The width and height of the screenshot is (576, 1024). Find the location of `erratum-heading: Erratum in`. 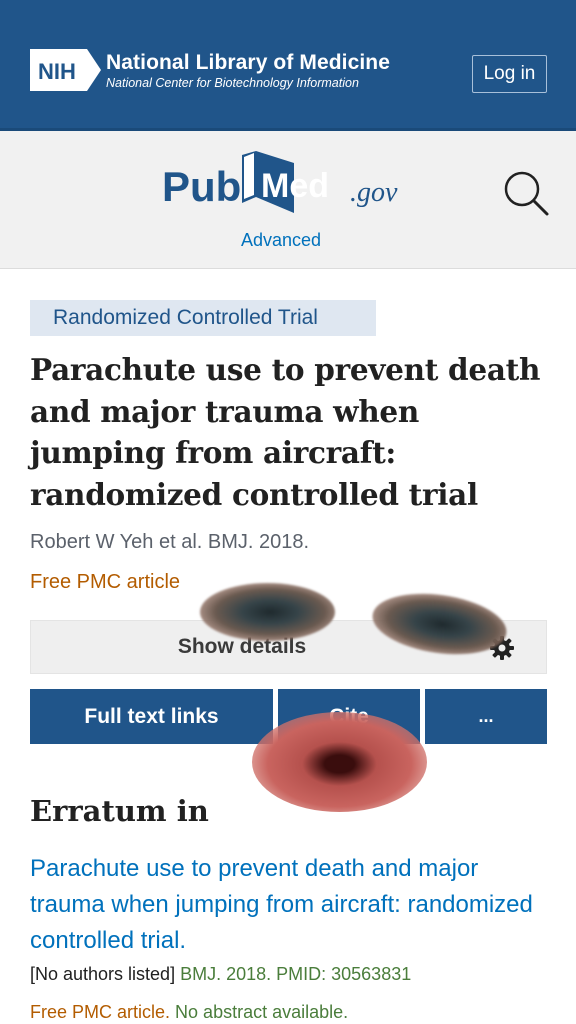

erratum-heading: Erratum in is located at coordinates (119, 811).